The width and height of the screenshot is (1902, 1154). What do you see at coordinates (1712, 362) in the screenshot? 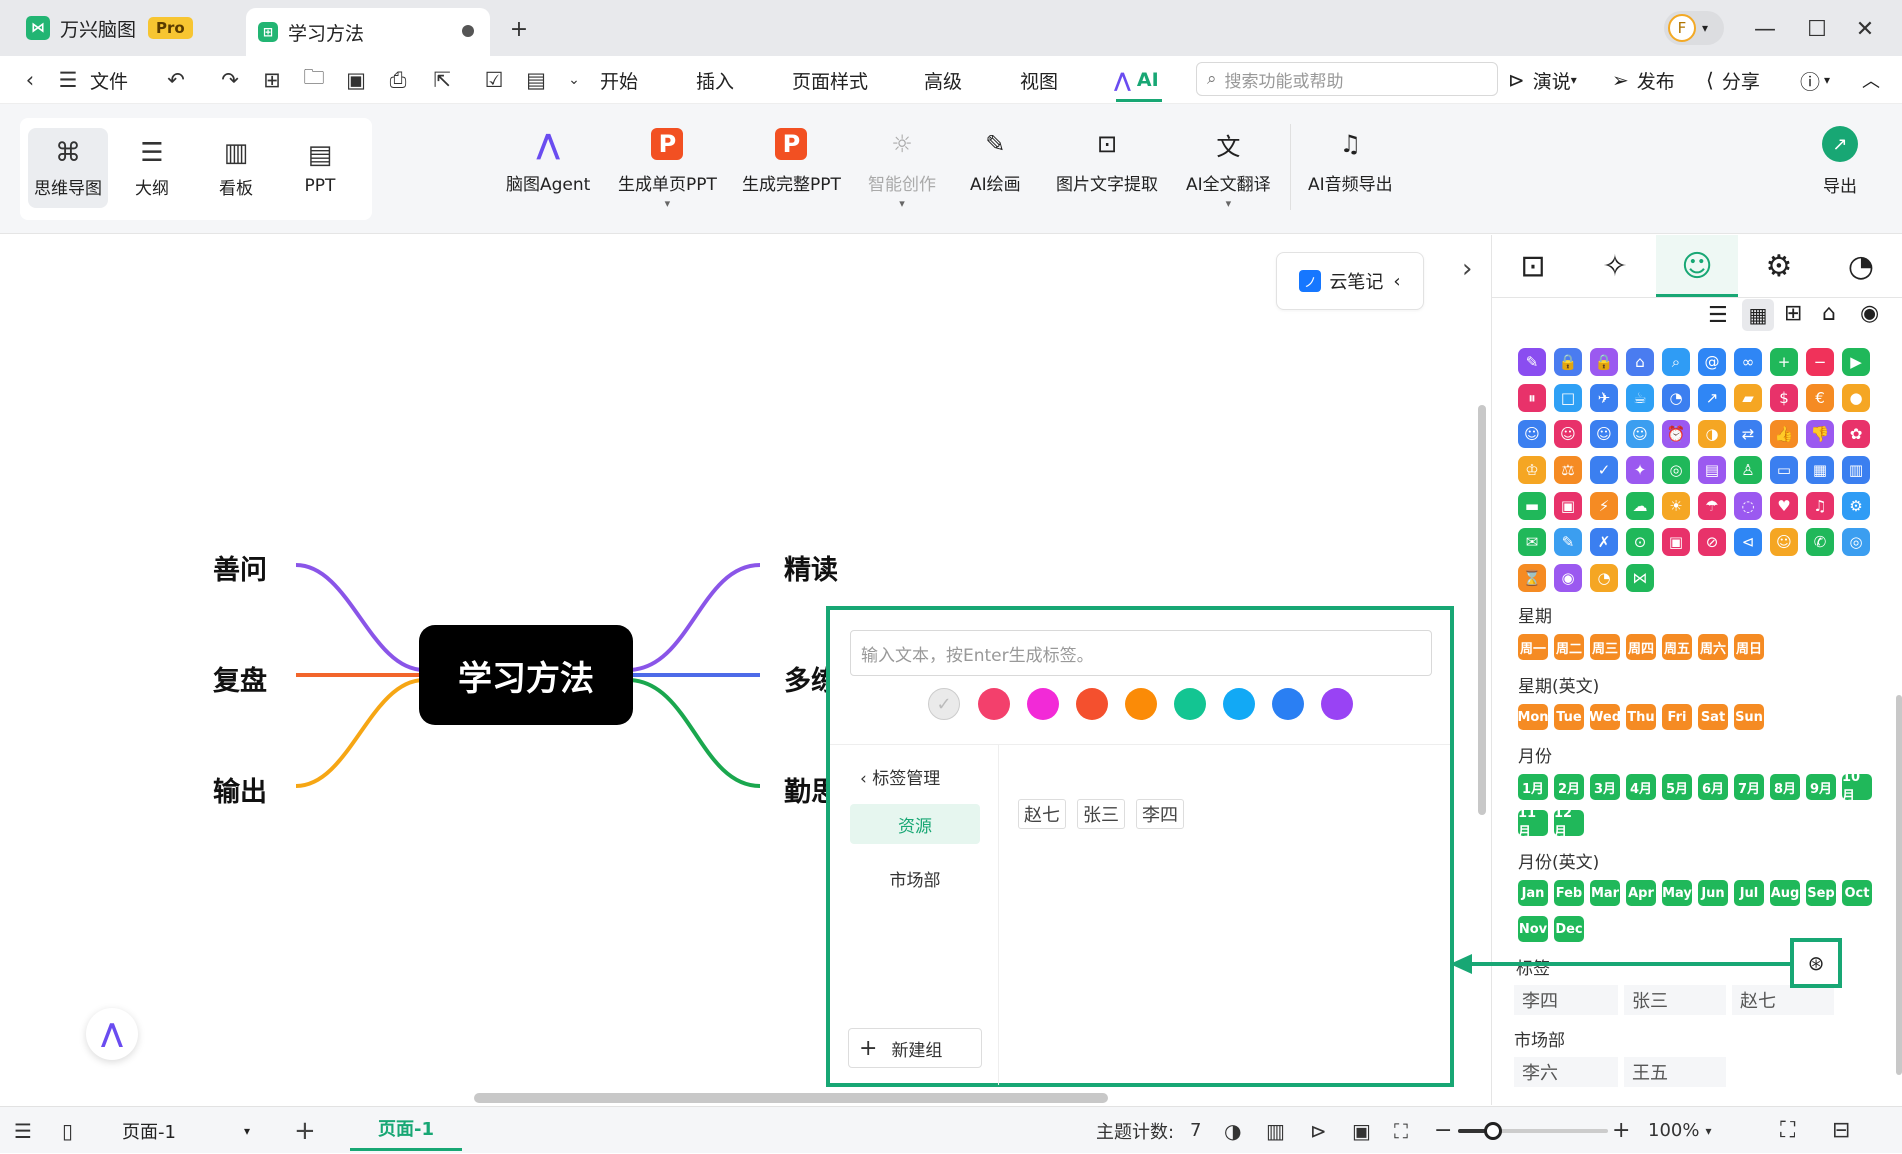
I see `clipart-icon: @` at bounding box center [1712, 362].